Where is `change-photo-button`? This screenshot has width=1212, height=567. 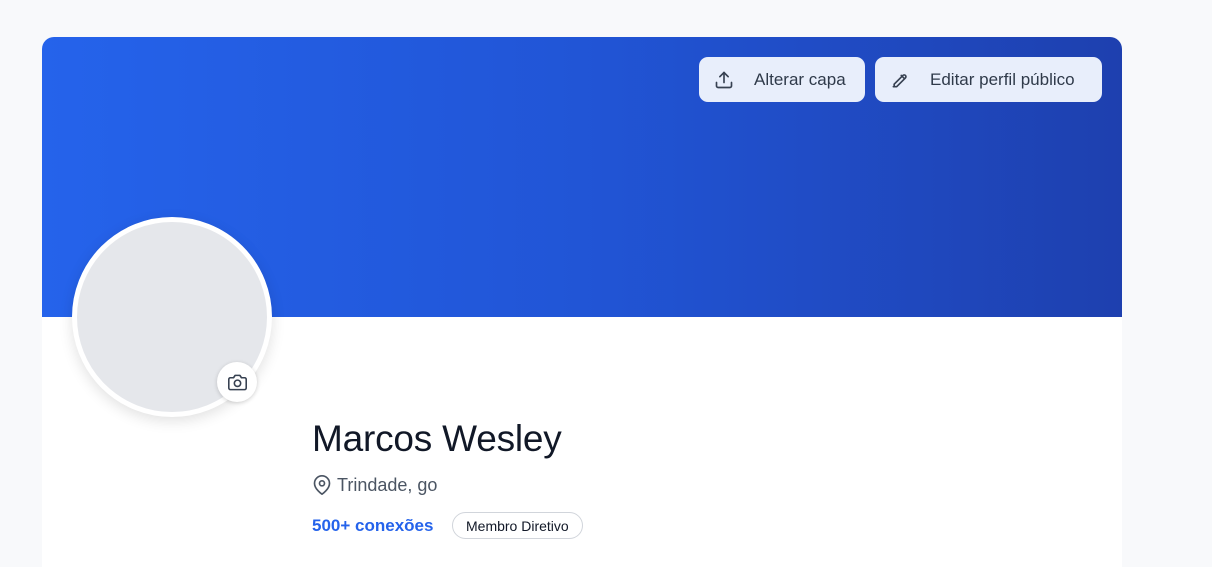
change-photo-button is located at coordinates (237, 382).